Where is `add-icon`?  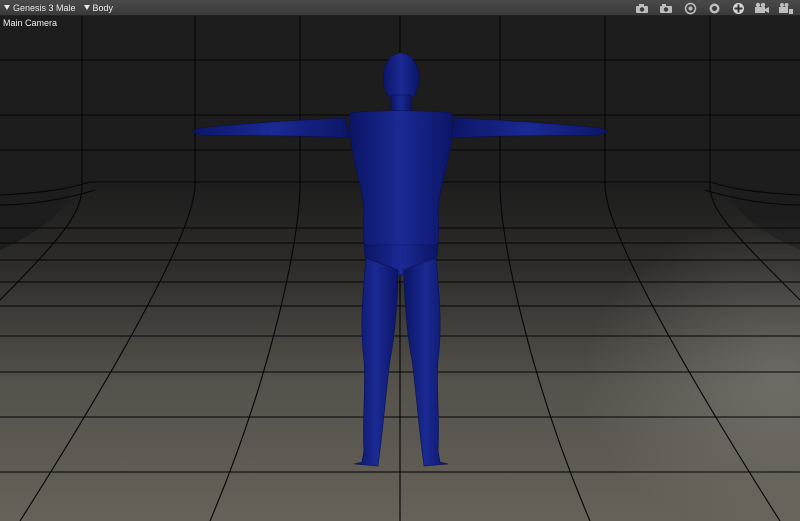 add-icon is located at coordinates (738, 8).